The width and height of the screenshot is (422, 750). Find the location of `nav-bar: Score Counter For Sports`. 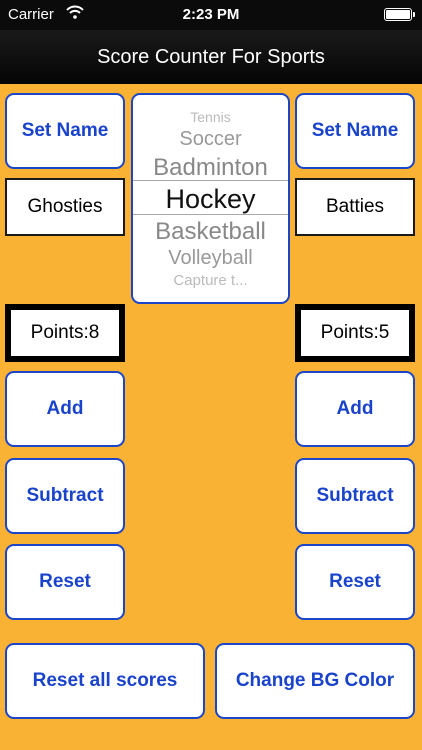

nav-bar: Score Counter For Sports is located at coordinates (211, 57).